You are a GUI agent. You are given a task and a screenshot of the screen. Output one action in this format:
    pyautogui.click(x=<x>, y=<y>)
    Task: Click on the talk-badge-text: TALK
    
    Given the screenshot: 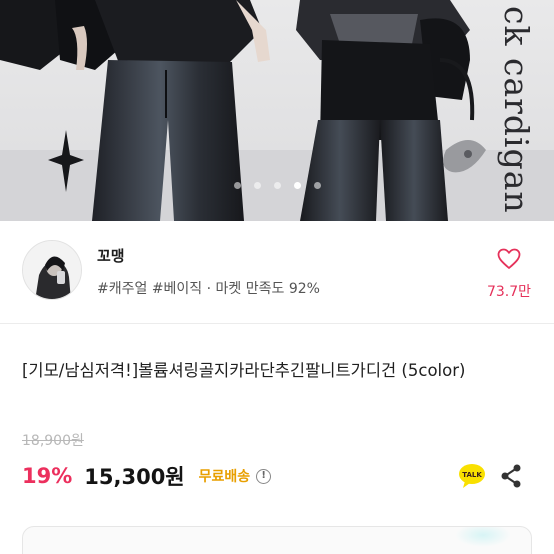 What is the action you would take?
    pyautogui.click(x=472, y=475)
    